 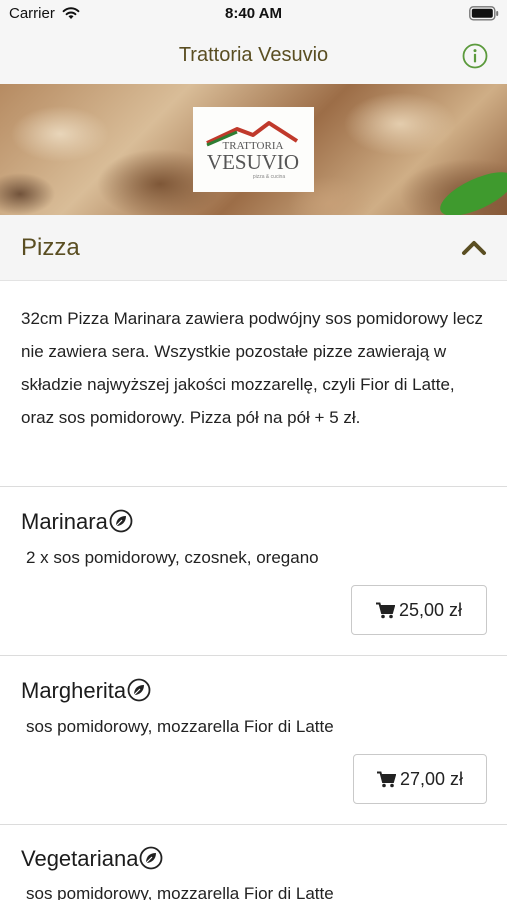 I want to click on info-icon, so click(x=475, y=56).